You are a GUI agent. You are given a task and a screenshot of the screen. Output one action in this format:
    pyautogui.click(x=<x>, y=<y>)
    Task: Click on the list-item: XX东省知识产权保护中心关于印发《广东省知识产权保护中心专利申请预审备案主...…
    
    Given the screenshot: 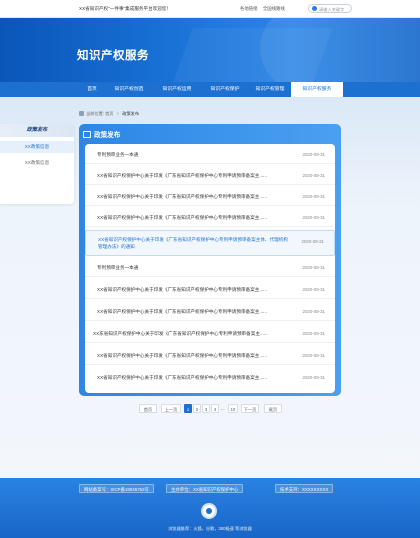 What is the action you would take?
    pyautogui.click(x=210, y=334)
    